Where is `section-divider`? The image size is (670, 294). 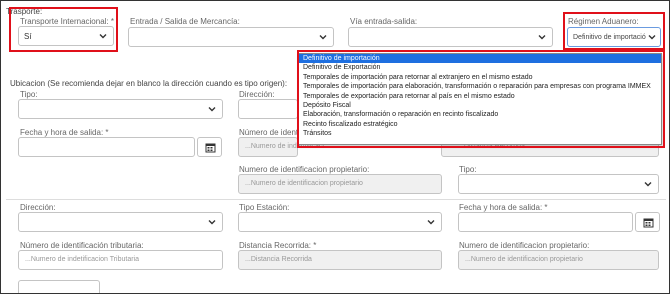 section-divider is located at coordinates (336, 199).